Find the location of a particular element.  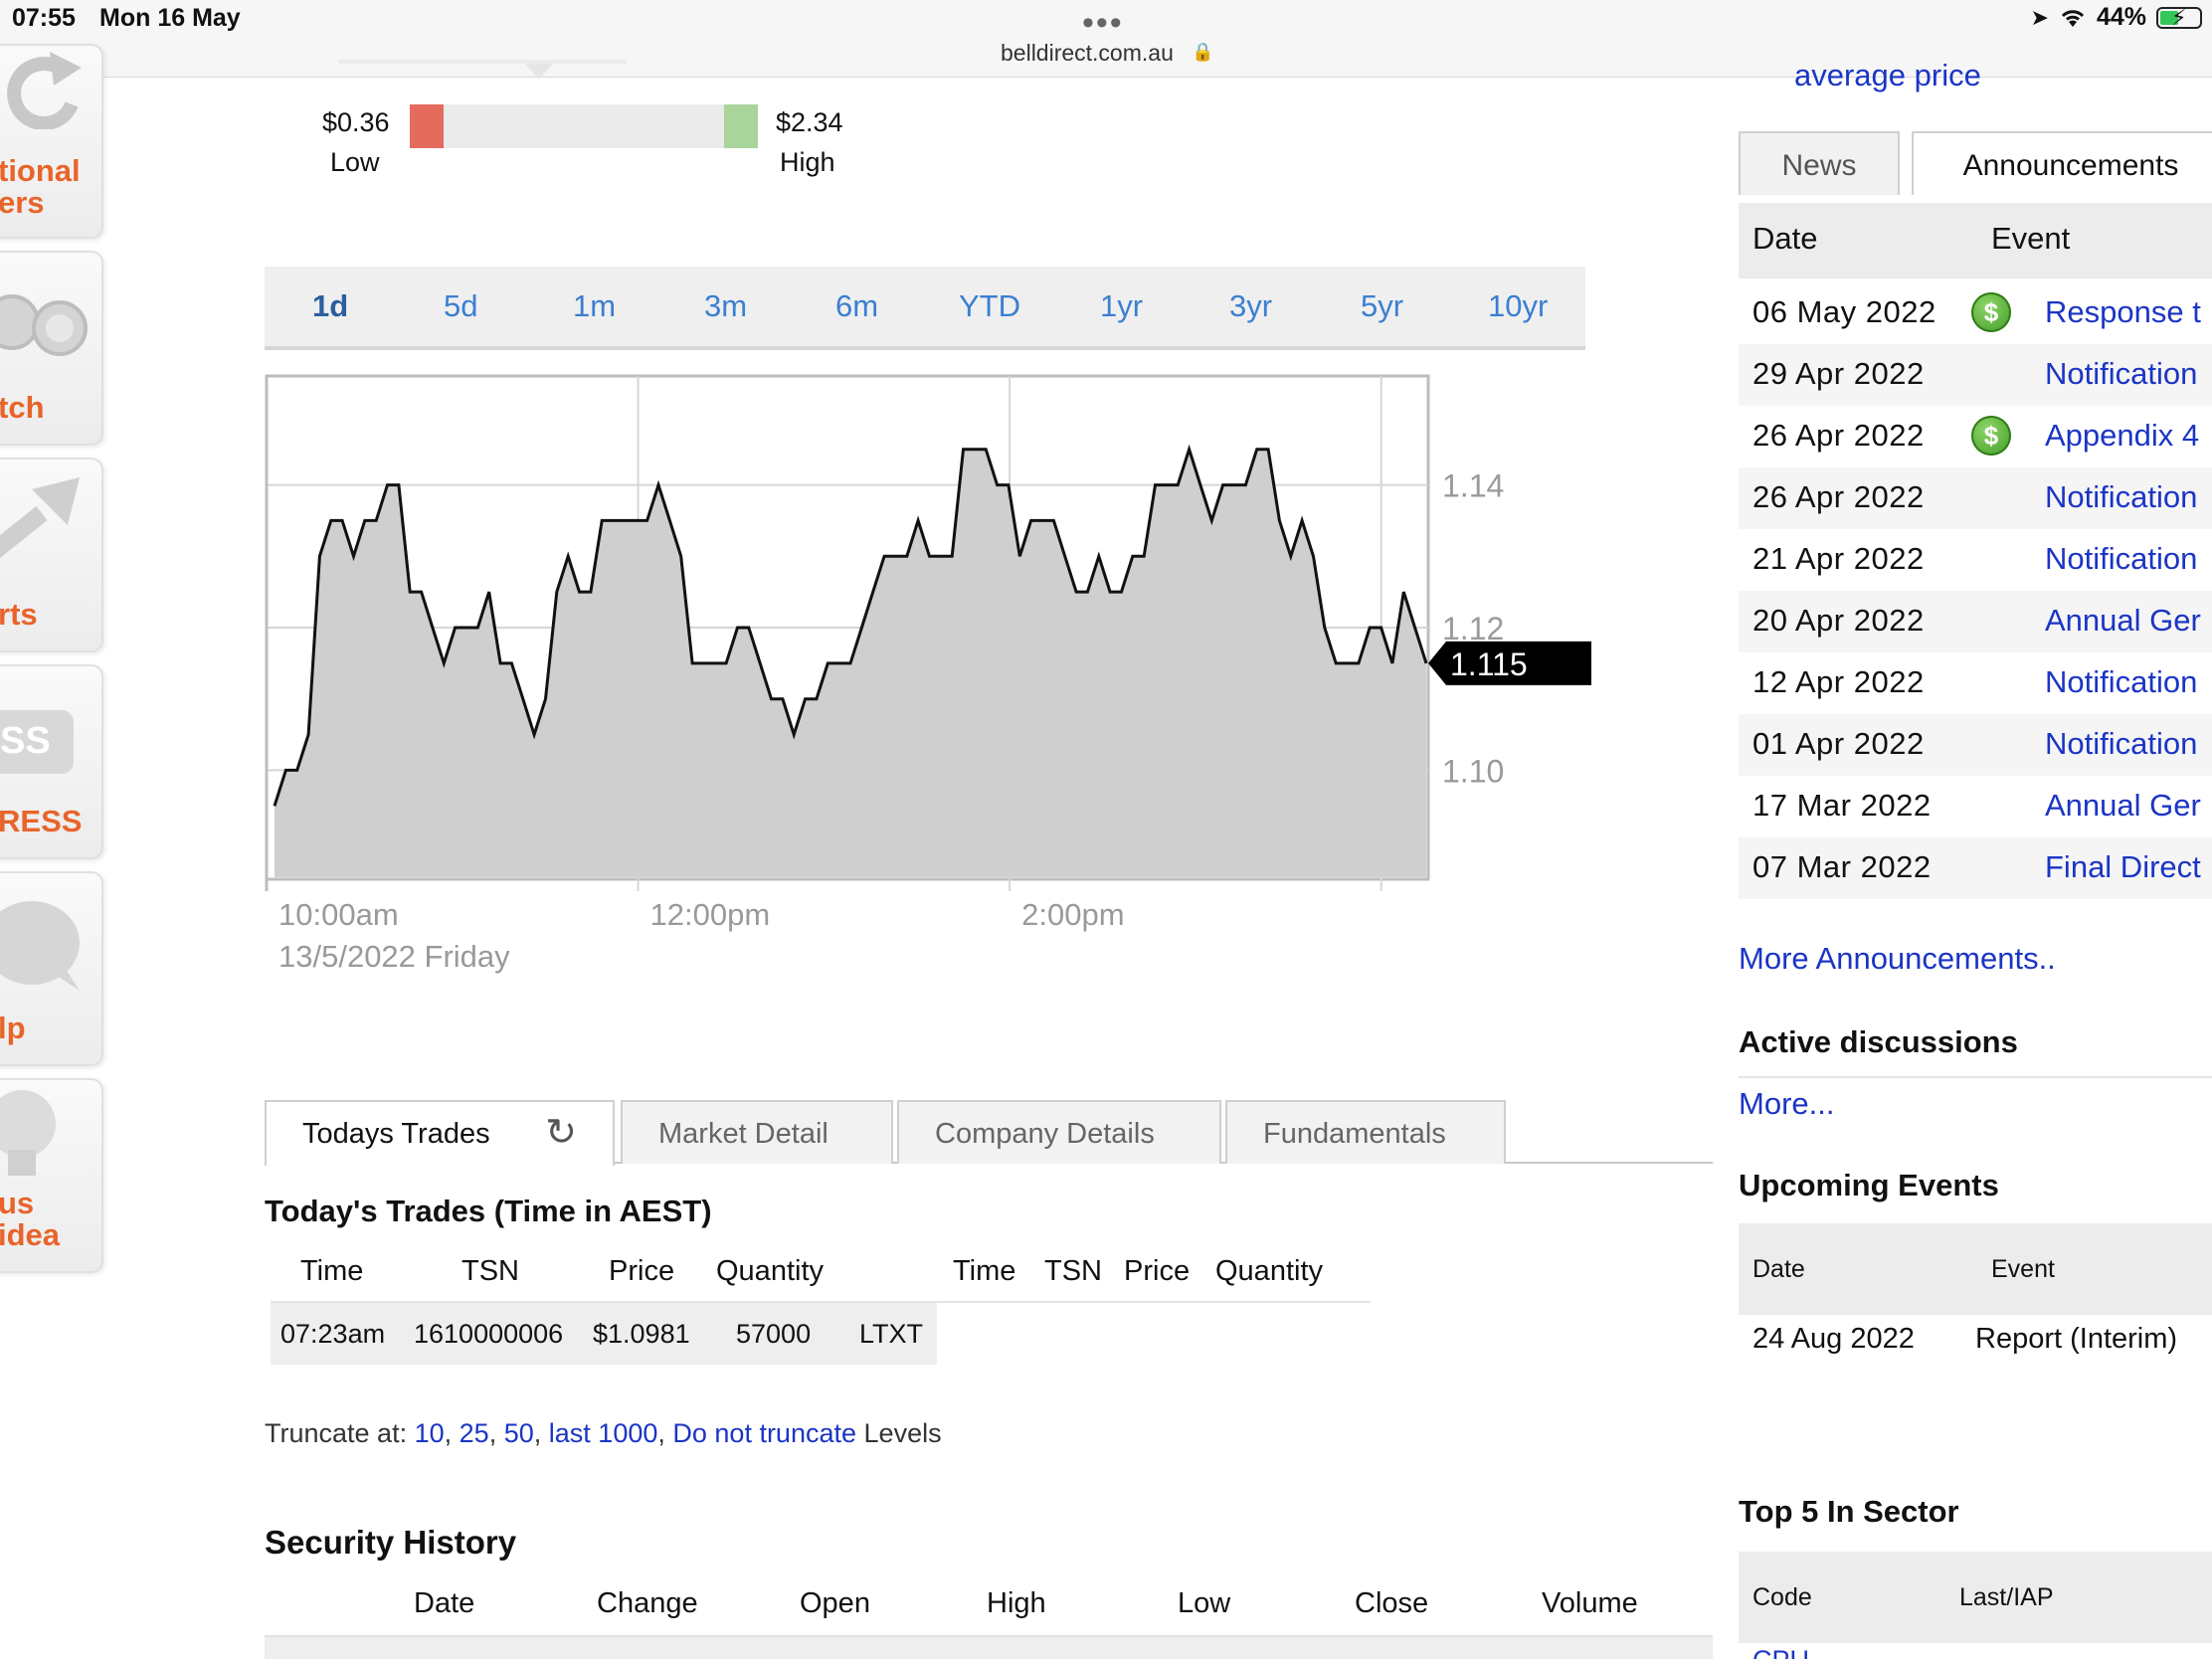

period-1yr: 1yr is located at coordinates (1121, 306).